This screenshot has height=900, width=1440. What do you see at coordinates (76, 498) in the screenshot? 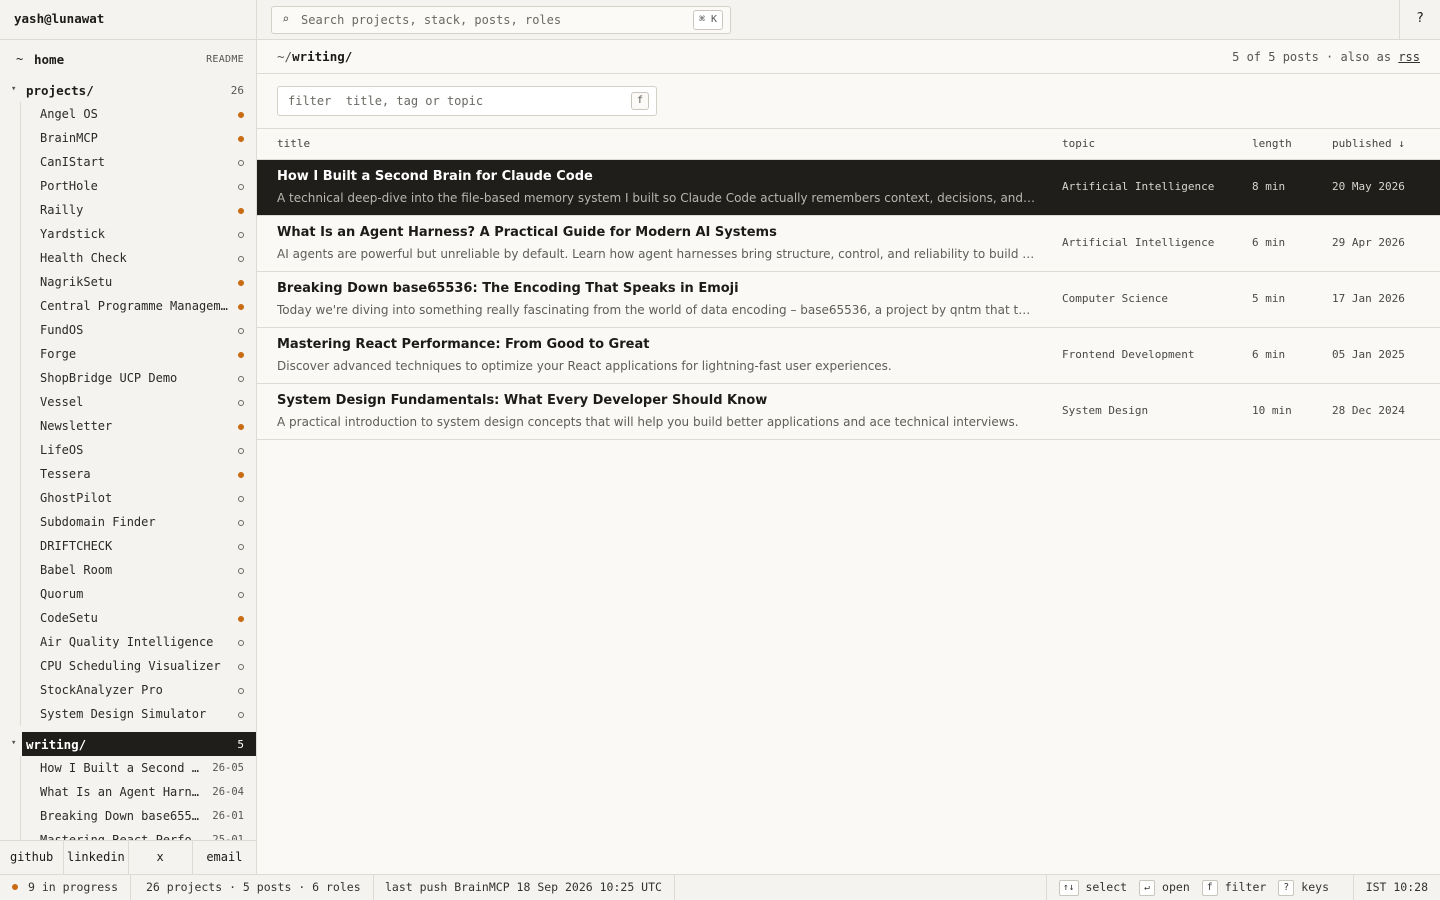
I see `project-name: GhostPilot` at bounding box center [76, 498].